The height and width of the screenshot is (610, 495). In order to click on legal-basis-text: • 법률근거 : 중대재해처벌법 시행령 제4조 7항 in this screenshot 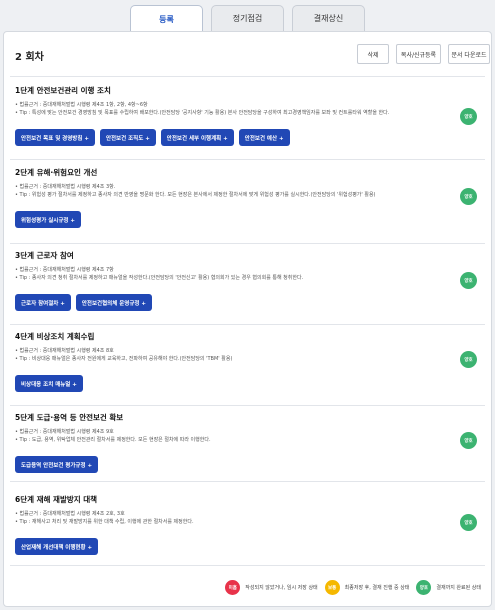, I will do `click(64, 270)`.